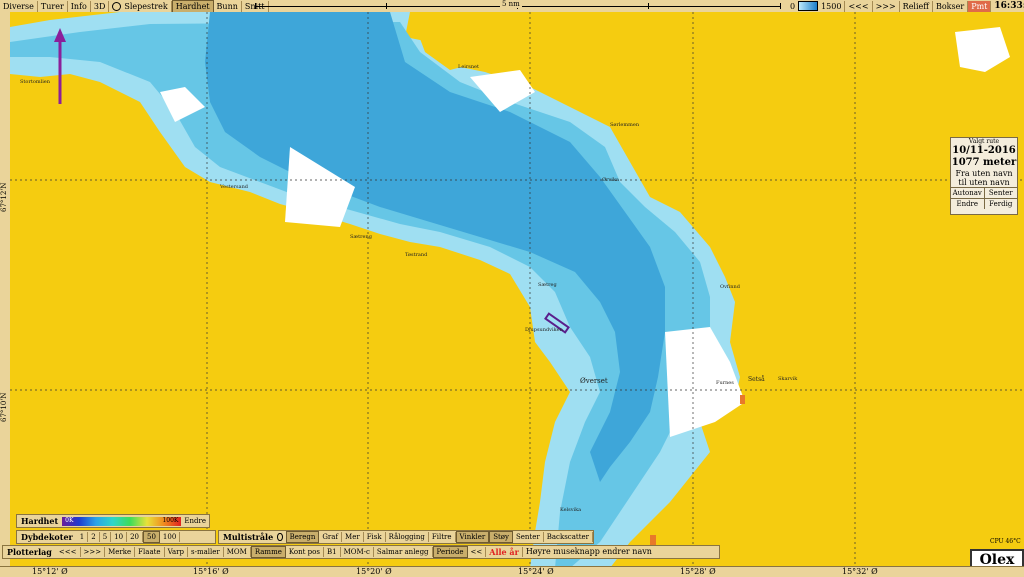 Image resolution: width=1024 pixels, height=577 pixels. I want to click on hardhet-button: Hardhet, so click(192, 6).